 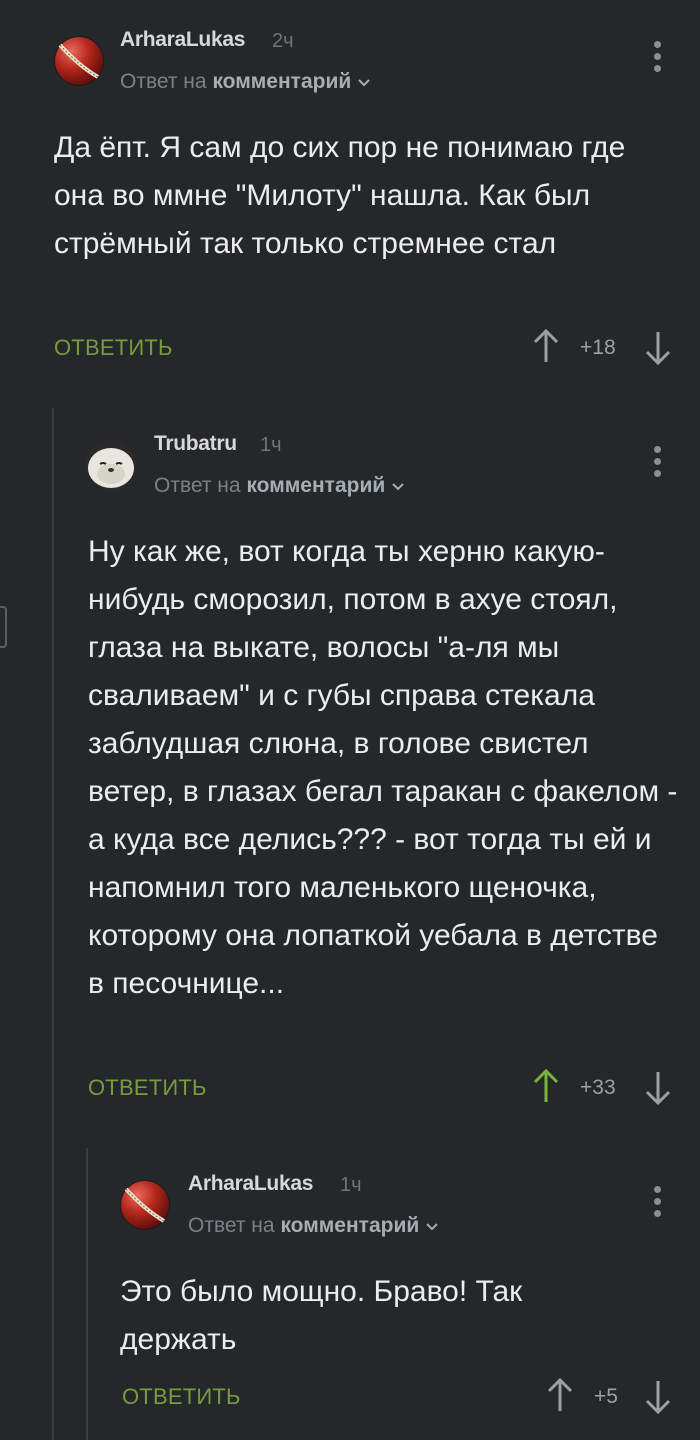 What do you see at coordinates (283, 41) in the screenshot?
I see `comment-time: 2ч` at bounding box center [283, 41].